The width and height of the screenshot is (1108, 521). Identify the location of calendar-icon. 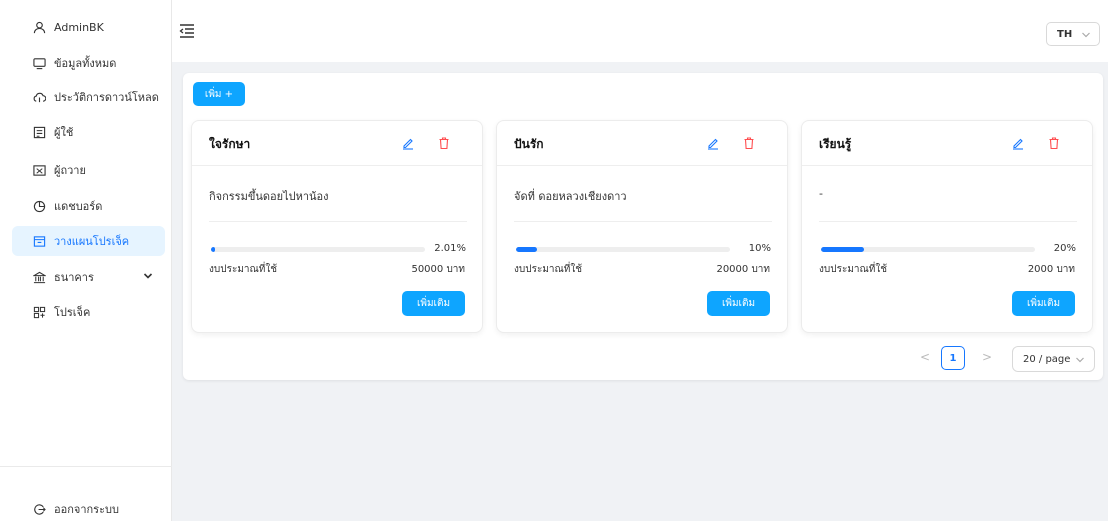
(39, 241).